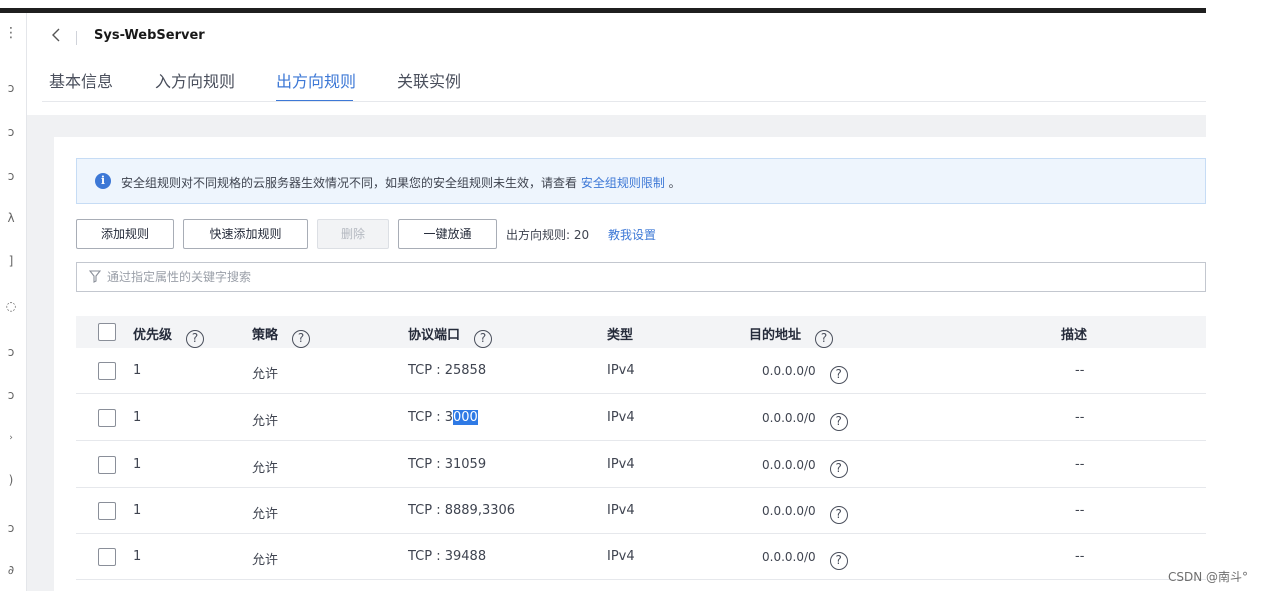 This screenshot has width=1263, height=591. Describe the element at coordinates (447, 370) in the screenshot. I see `cell-port: TCP : 25858` at that location.